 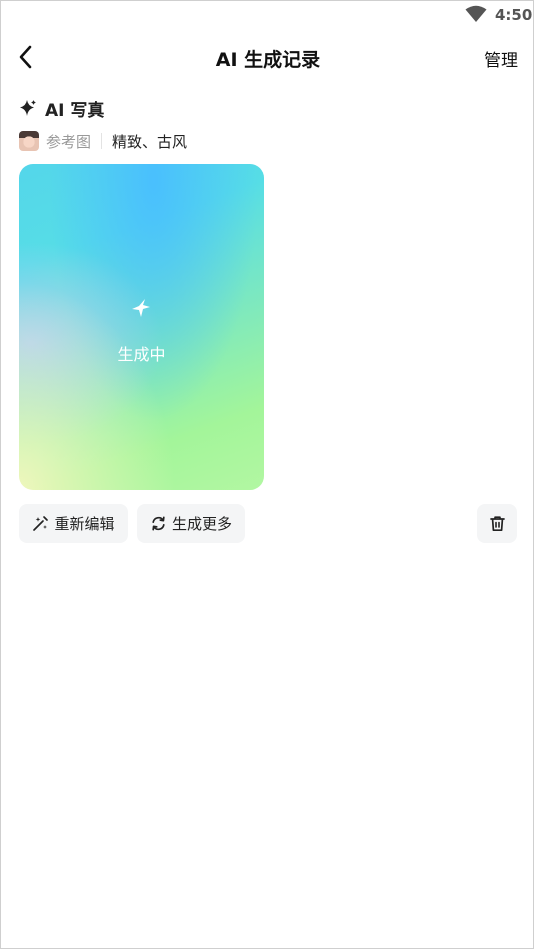 I want to click on reference-thumbnail, so click(x=29, y=141).